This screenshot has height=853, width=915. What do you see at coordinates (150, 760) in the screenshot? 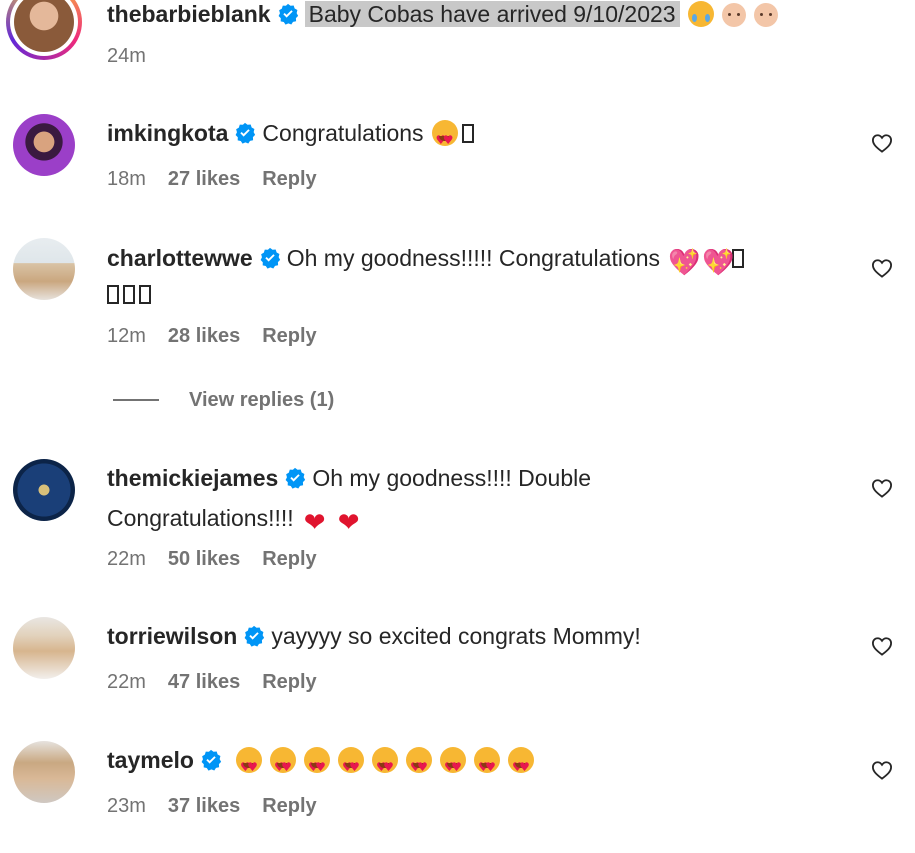
I see `username-taymelo: taymelo` at bounding box center [150, 760].